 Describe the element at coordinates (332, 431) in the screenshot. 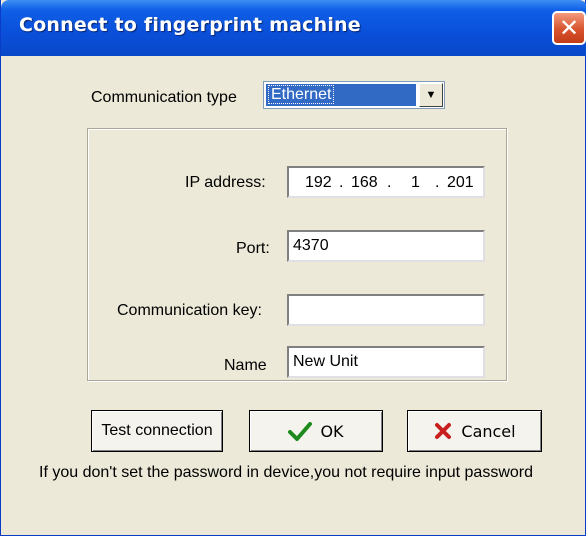

I see `ok-label: OK` at that location.